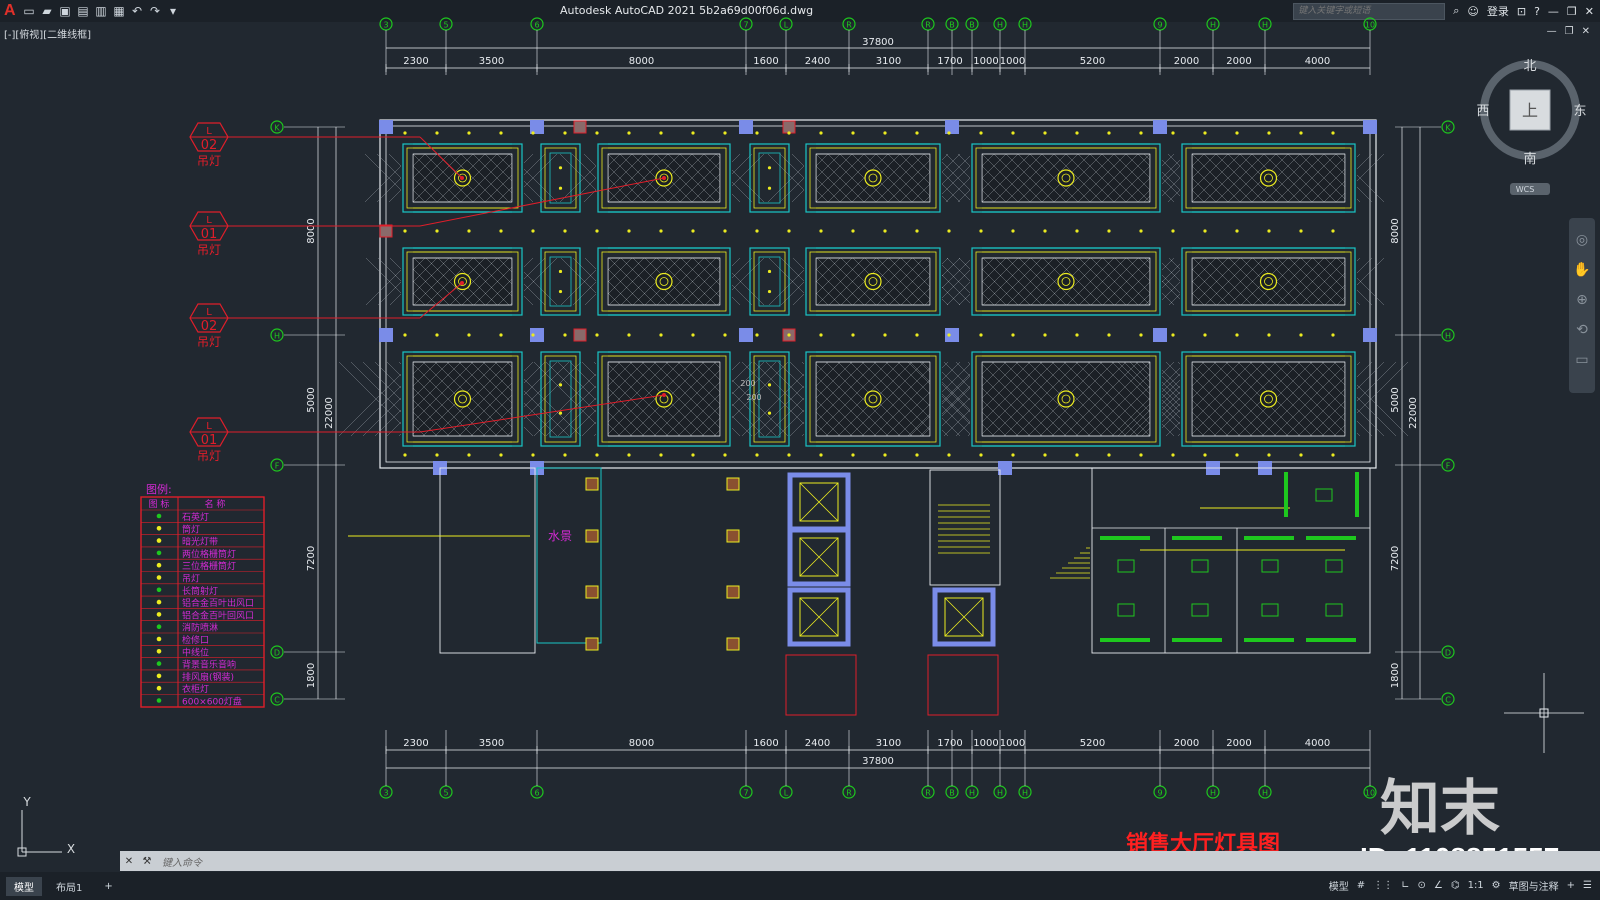  What do you see at coordinates (1405, 885) in the screenshot?
I see `ortho-toggle-icon: ∟` at bounding box center [1405, 885].